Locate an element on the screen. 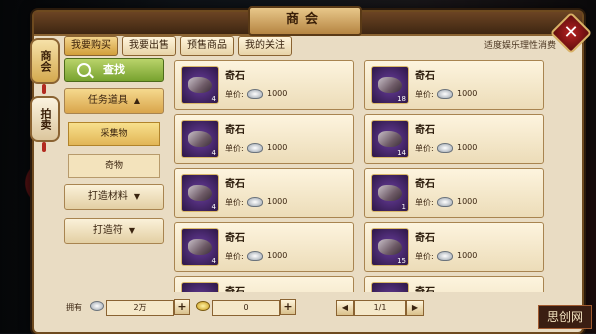 This screenshot has width=596, height=334. subcategory-gather: 采集物 is located at coordinates (114, 134).